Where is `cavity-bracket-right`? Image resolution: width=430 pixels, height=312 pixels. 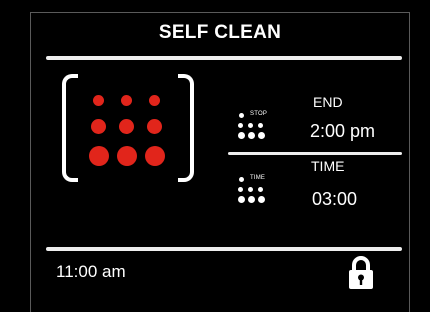
cavity-bracket-right is located at coordinates (186, 128).